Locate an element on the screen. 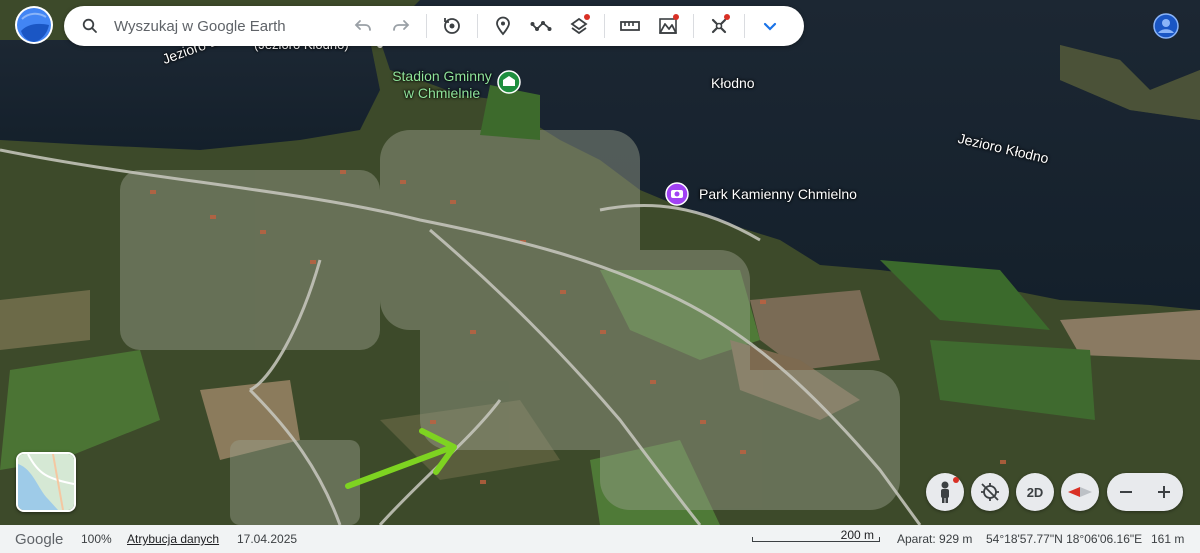 Image resolution: width=1200 pixels, height=553 pixels. stadium-label-line1: Stadion Gminny is located at coordinates (442, 76).